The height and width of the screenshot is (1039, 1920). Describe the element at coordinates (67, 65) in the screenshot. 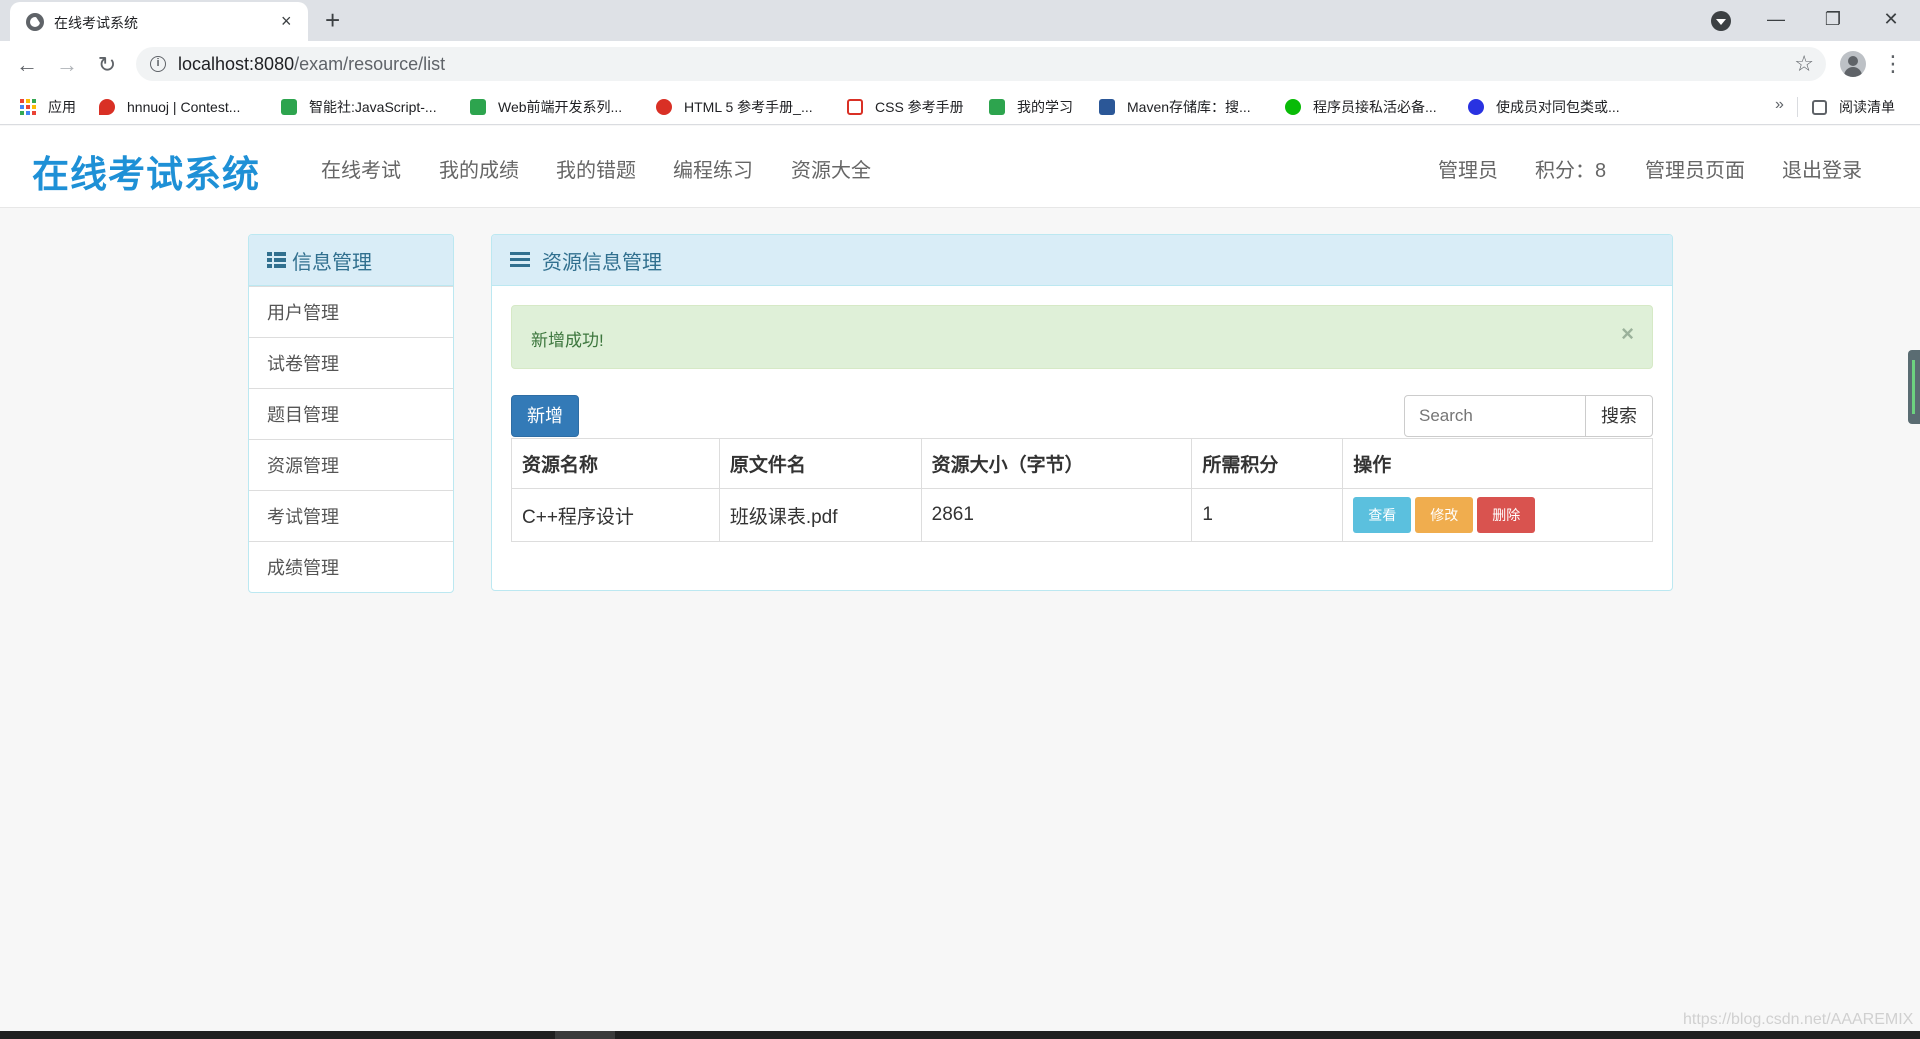

I see `forward-button: →` at that location.